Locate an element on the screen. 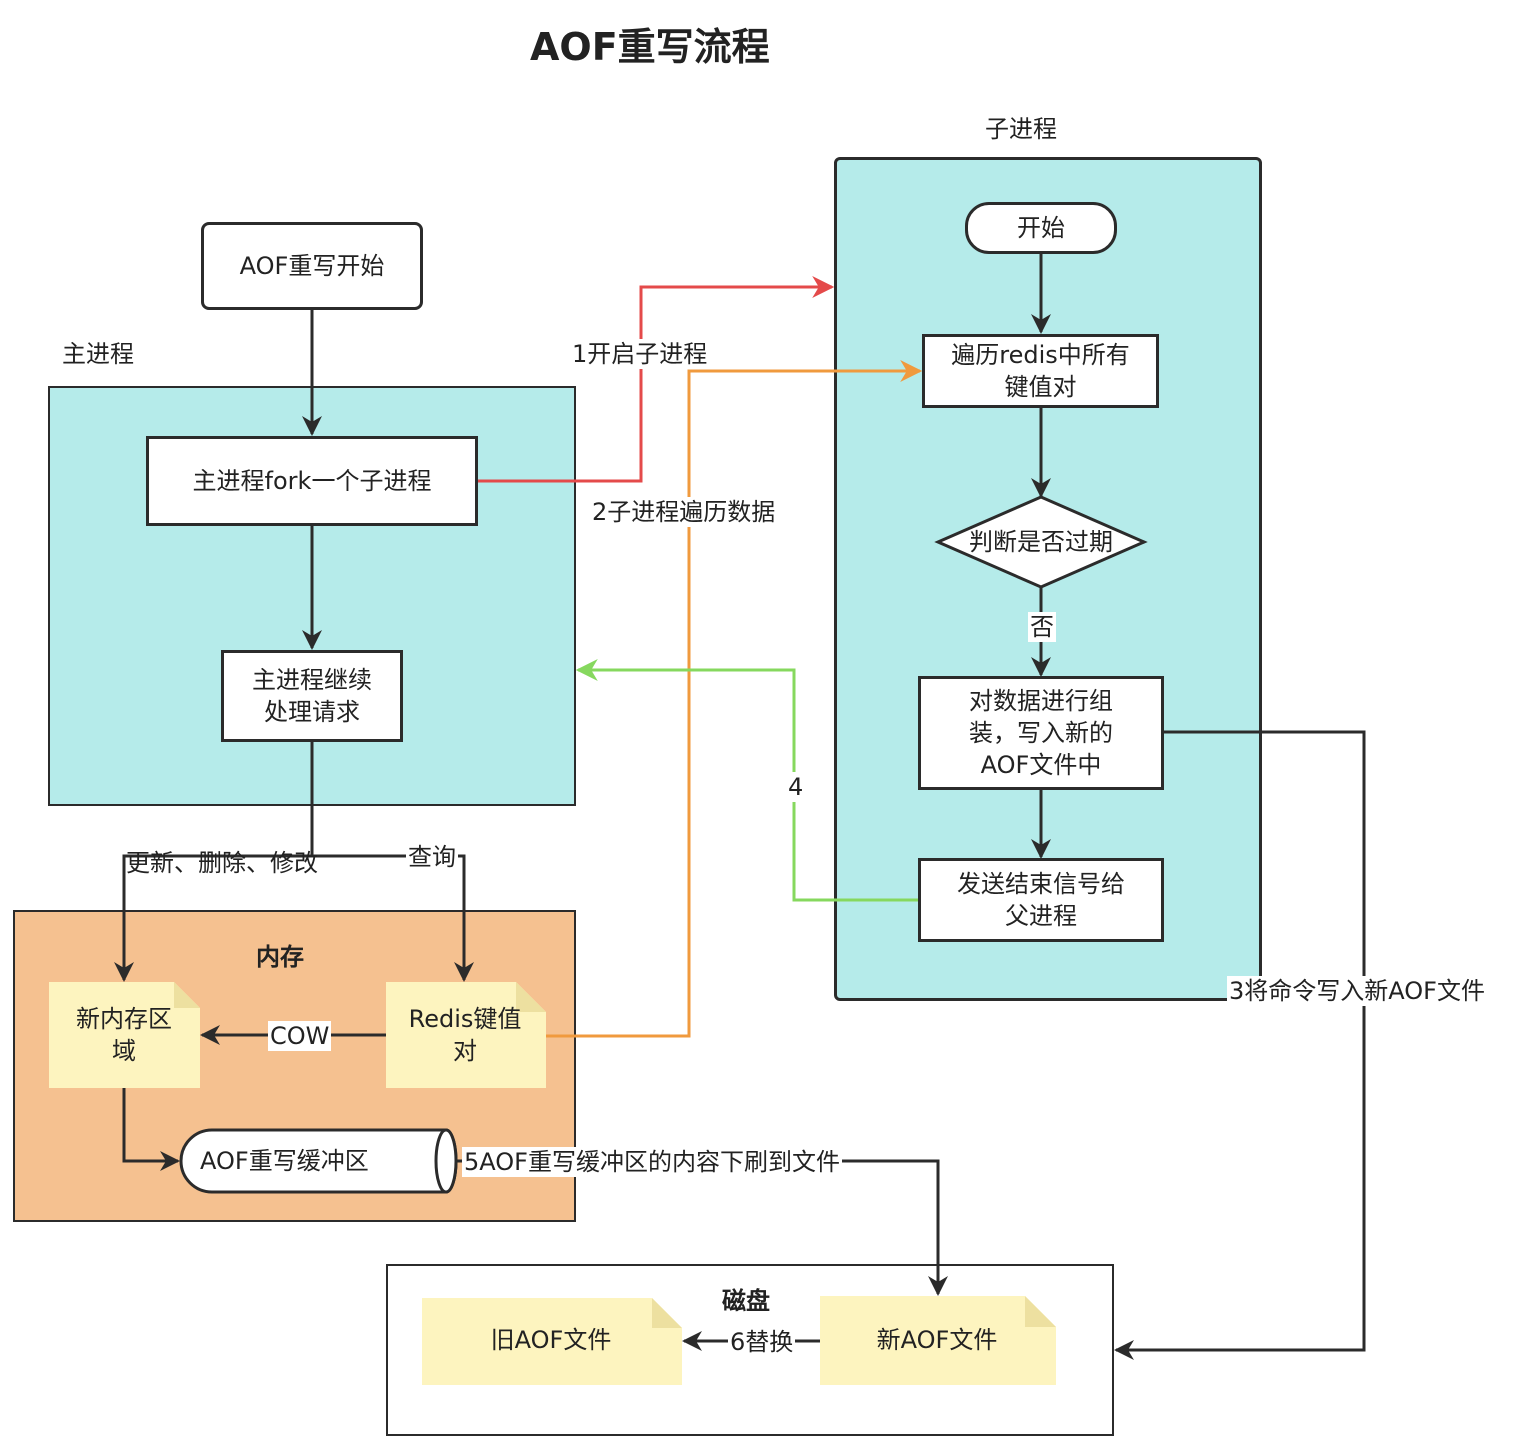 The height and width of the screenshot is (1452, 1524). edge-label-update: 更新、删除、修改 is located at coordinates (222, 863).